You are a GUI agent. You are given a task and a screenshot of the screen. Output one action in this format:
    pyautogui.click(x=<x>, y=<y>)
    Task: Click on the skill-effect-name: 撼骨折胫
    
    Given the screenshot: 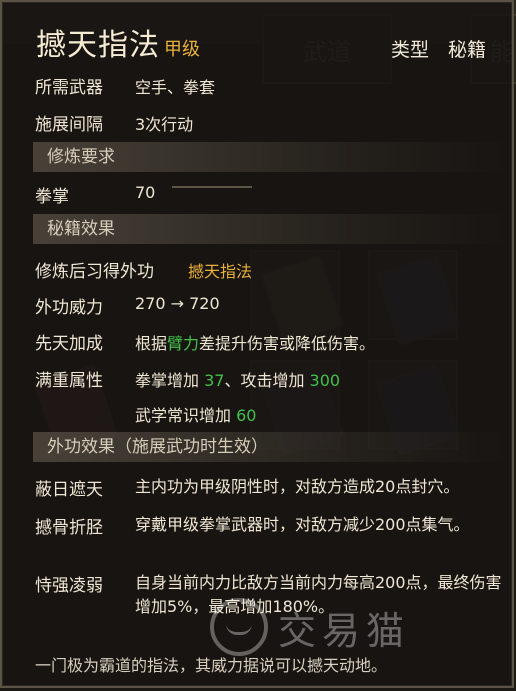 What is the action you would take?
    pyautogui.click(x=69, y=528)
    